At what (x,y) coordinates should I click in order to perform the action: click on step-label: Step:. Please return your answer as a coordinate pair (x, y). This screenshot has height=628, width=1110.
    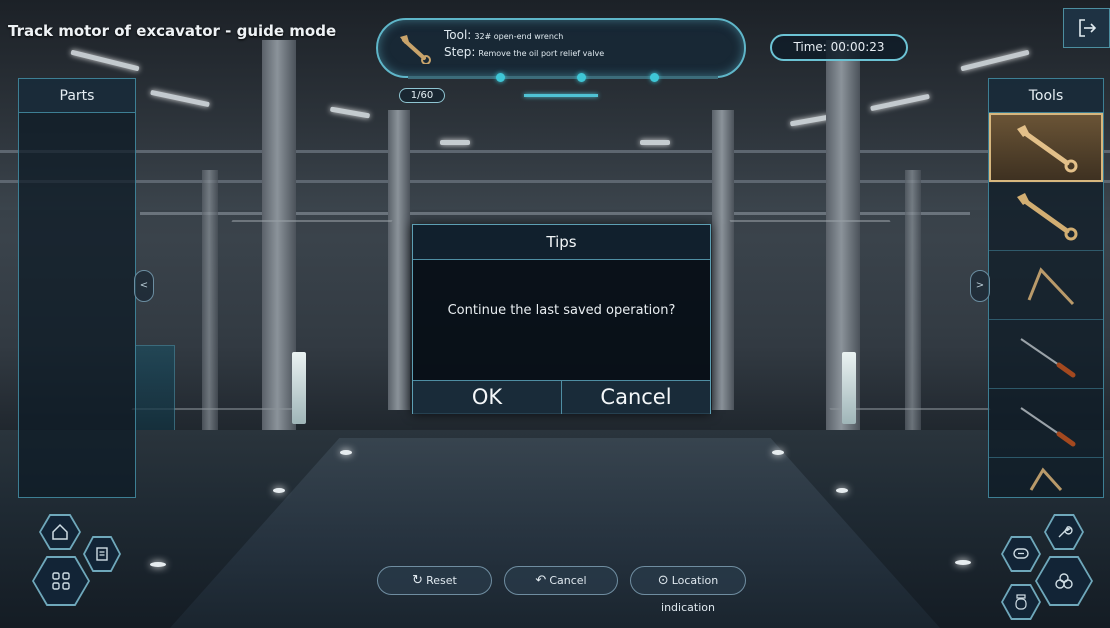
    Looking at the image, I should click on (460, 52).